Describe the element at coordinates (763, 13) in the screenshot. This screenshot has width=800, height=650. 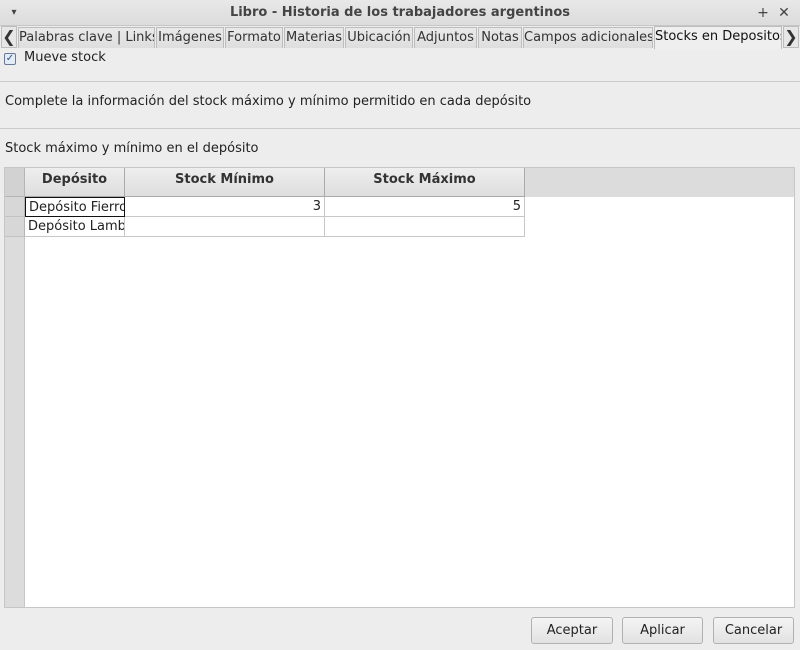
I see `maximize-icon: +` at that location.